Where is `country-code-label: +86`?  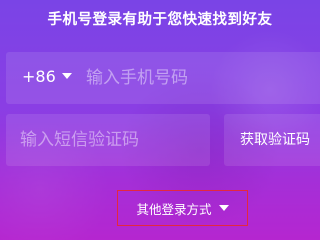
country-code-label: +86 is located at coordinates (39, 76).